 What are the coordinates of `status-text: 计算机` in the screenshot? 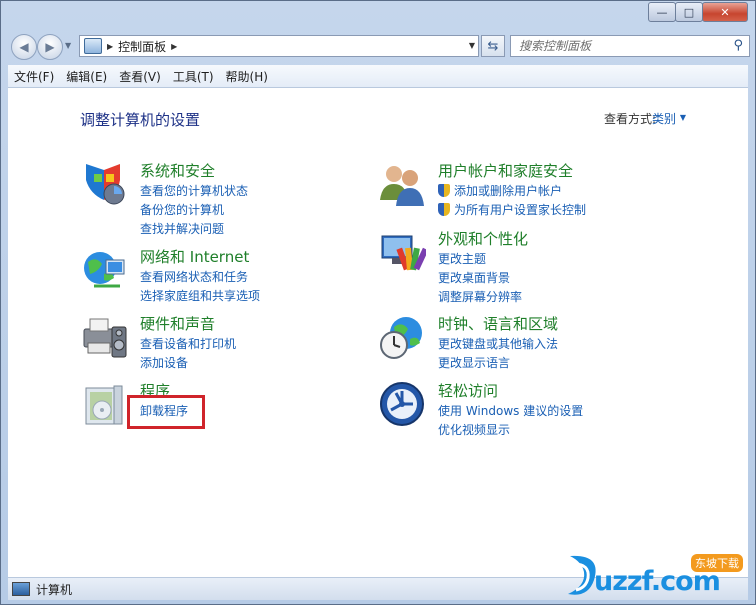 It's located at (54, 589).